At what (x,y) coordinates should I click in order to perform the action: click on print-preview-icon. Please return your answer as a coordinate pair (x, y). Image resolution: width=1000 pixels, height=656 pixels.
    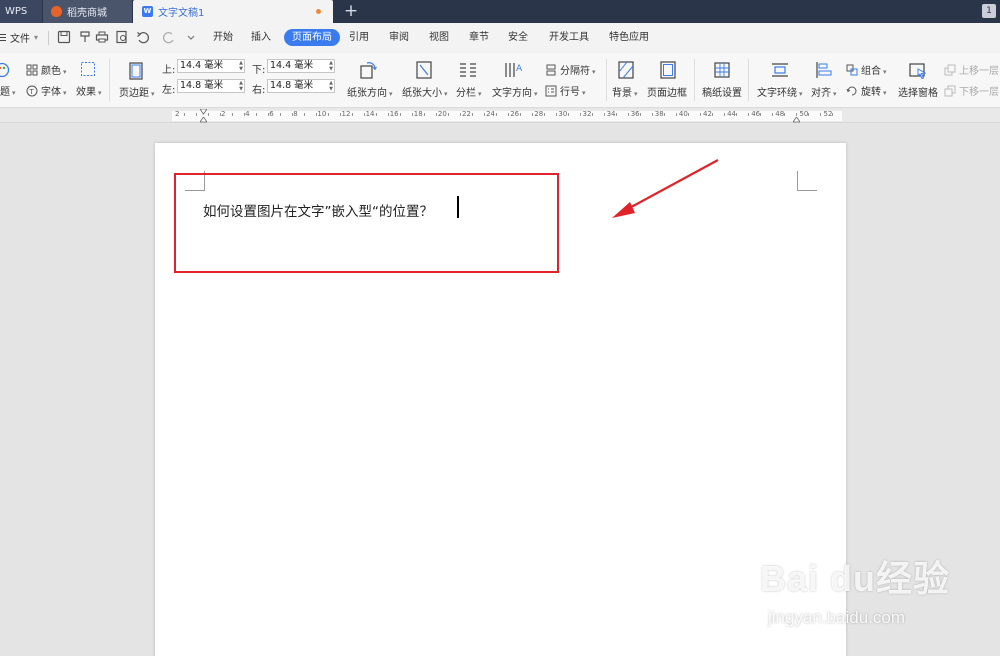
    Looking at the image, I should click on (122, 37).